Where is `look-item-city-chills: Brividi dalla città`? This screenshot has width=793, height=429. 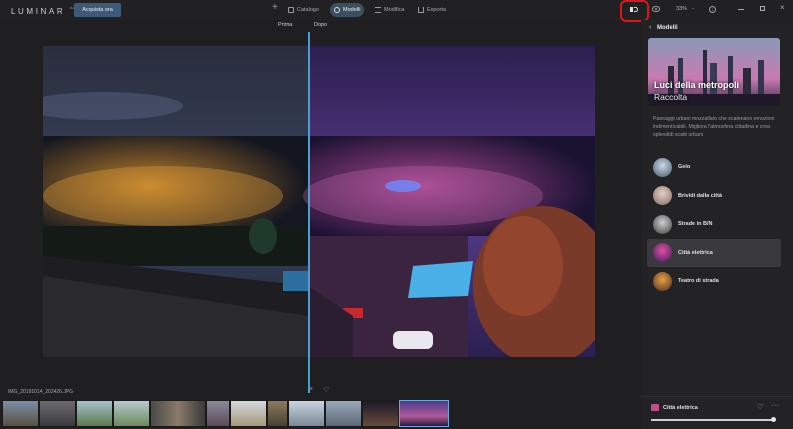 look-item-city-chills: Brividi dalla città is located at coordinates (714, 196).